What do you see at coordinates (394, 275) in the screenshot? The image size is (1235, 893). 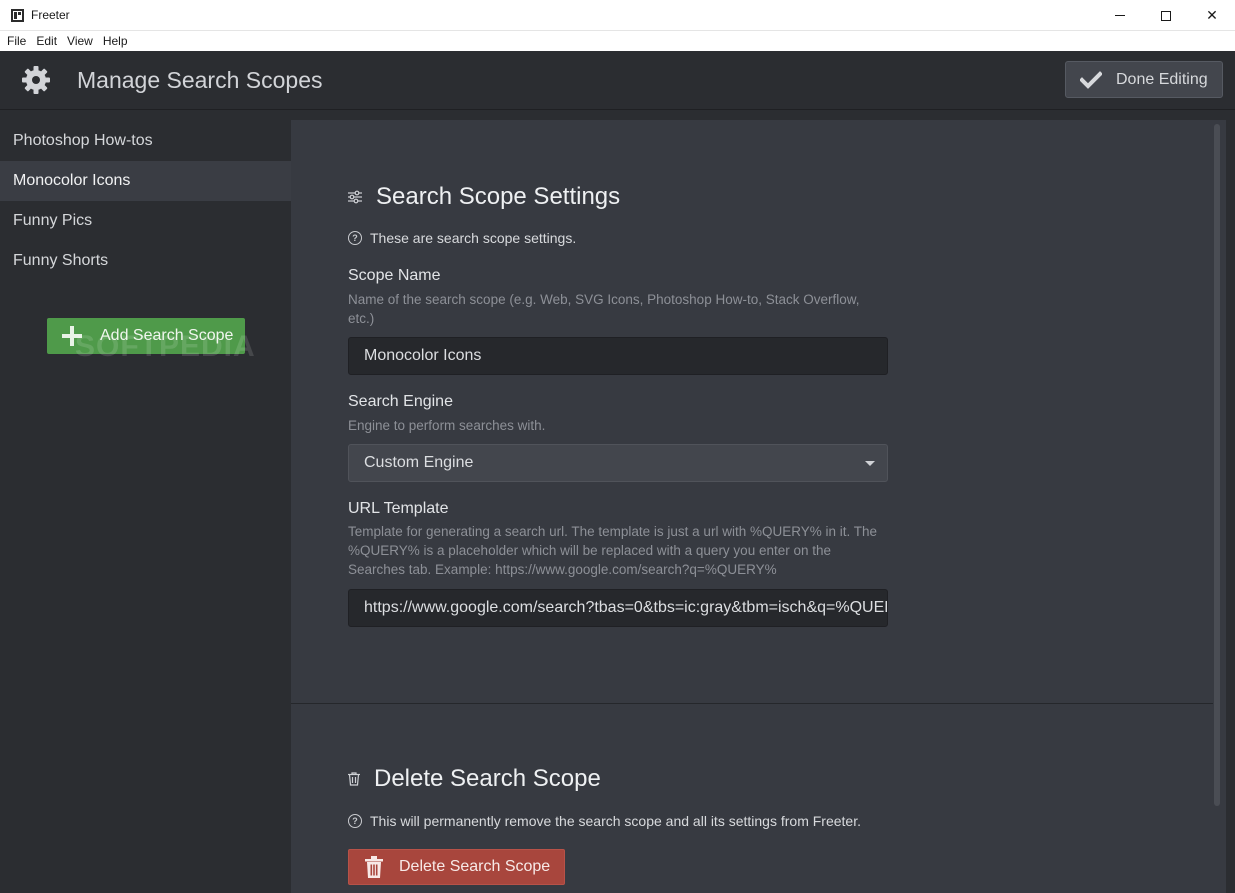 I see `scope-name-label: Scope Name` at bounding box center [394, 275].